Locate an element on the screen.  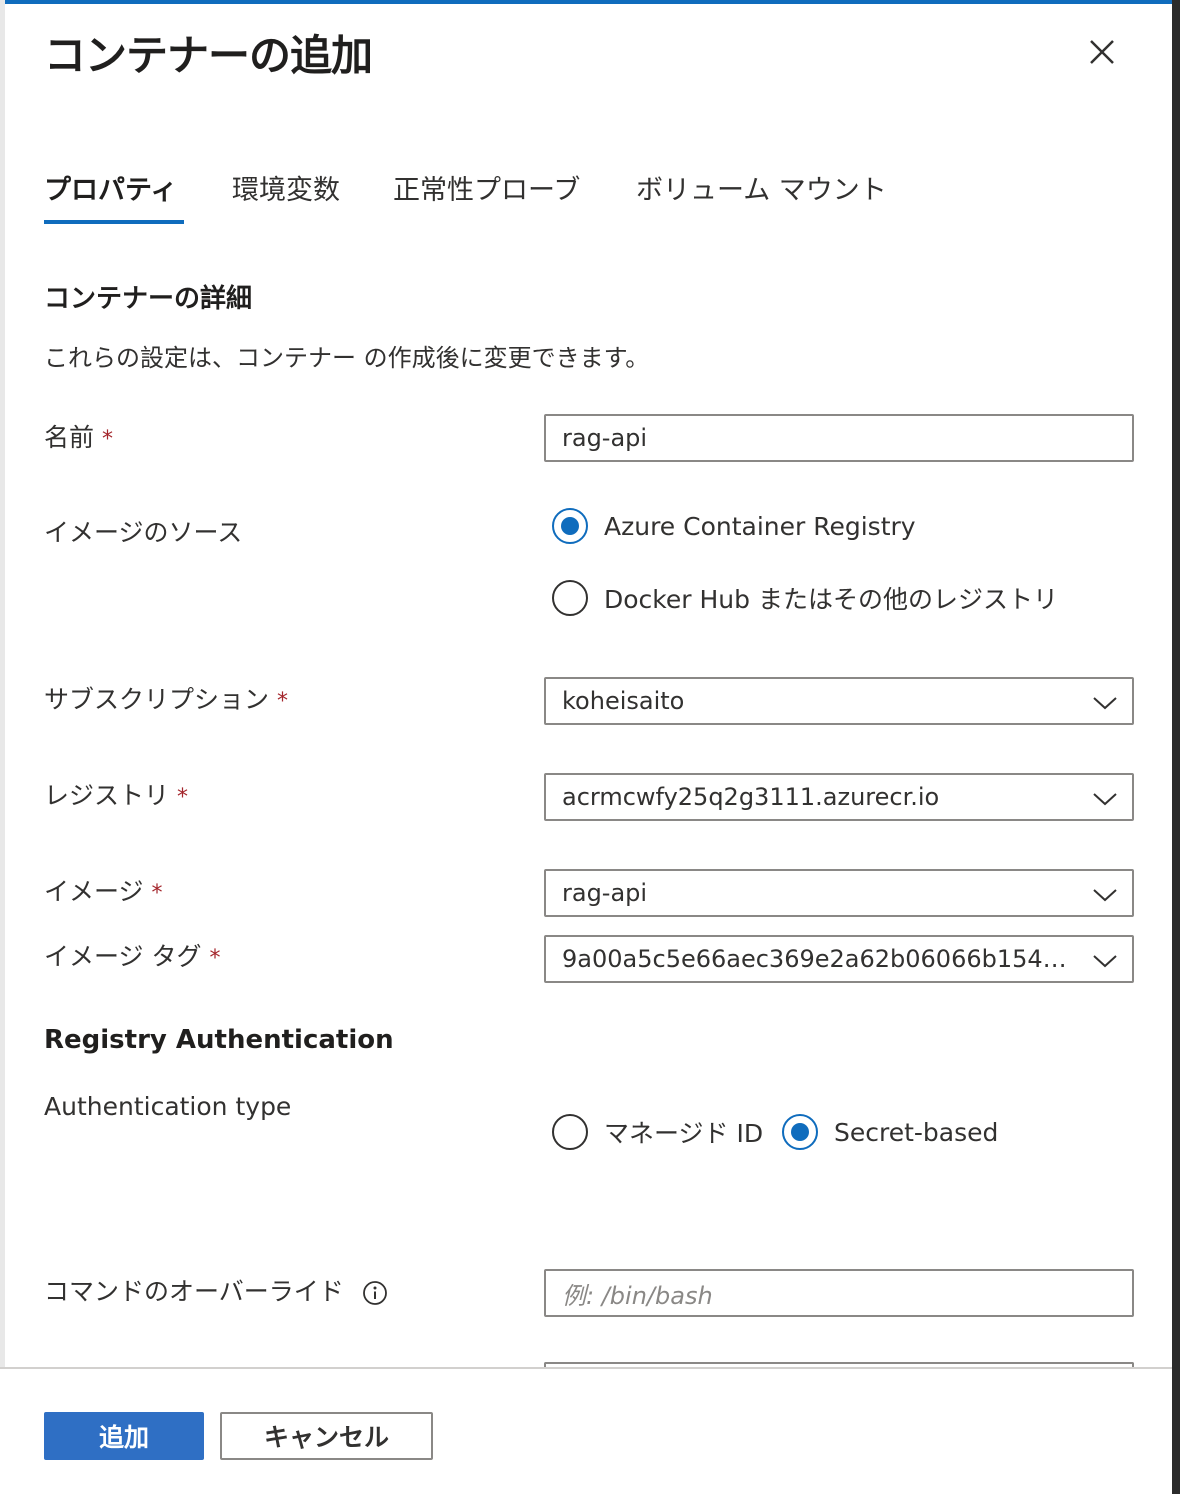
active-tab-indicator is located at coordinates (114, 222).